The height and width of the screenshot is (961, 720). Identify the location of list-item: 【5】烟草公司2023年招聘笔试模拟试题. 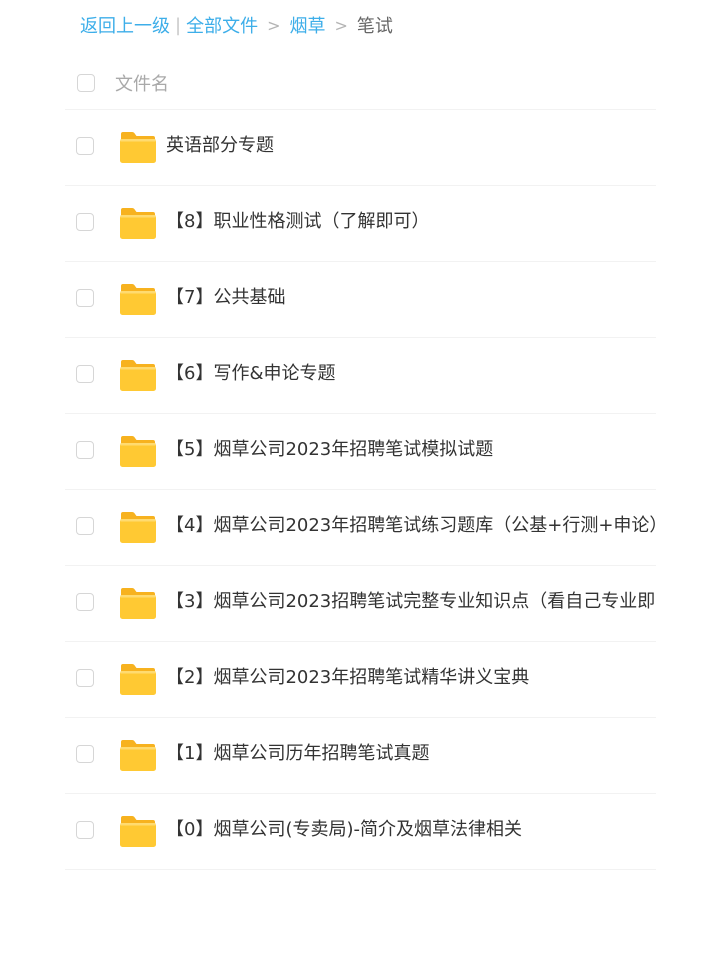
(360, 452).